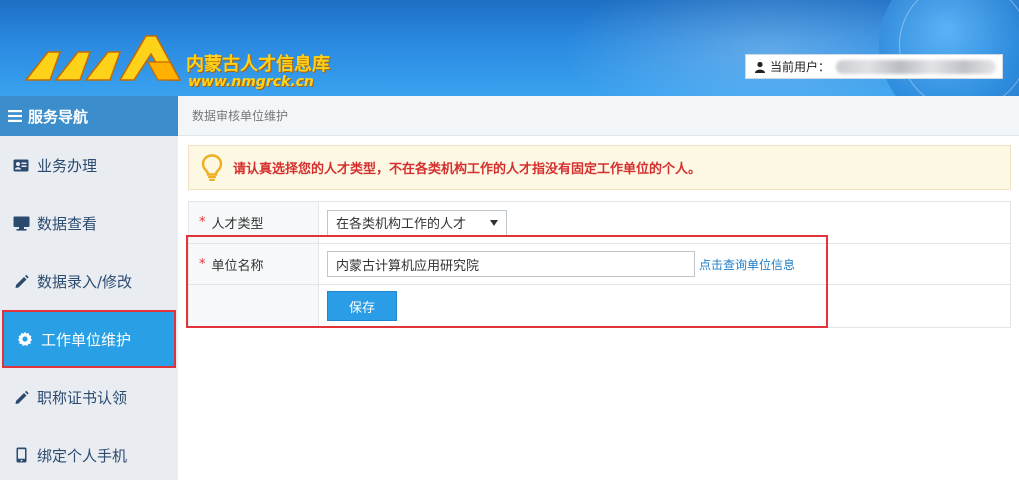 The image size is (1019, 480). What do you see at coordinates (212, 167) in the screenshot?
I see `lightbulb-icon` at bounding box center [212, 167].